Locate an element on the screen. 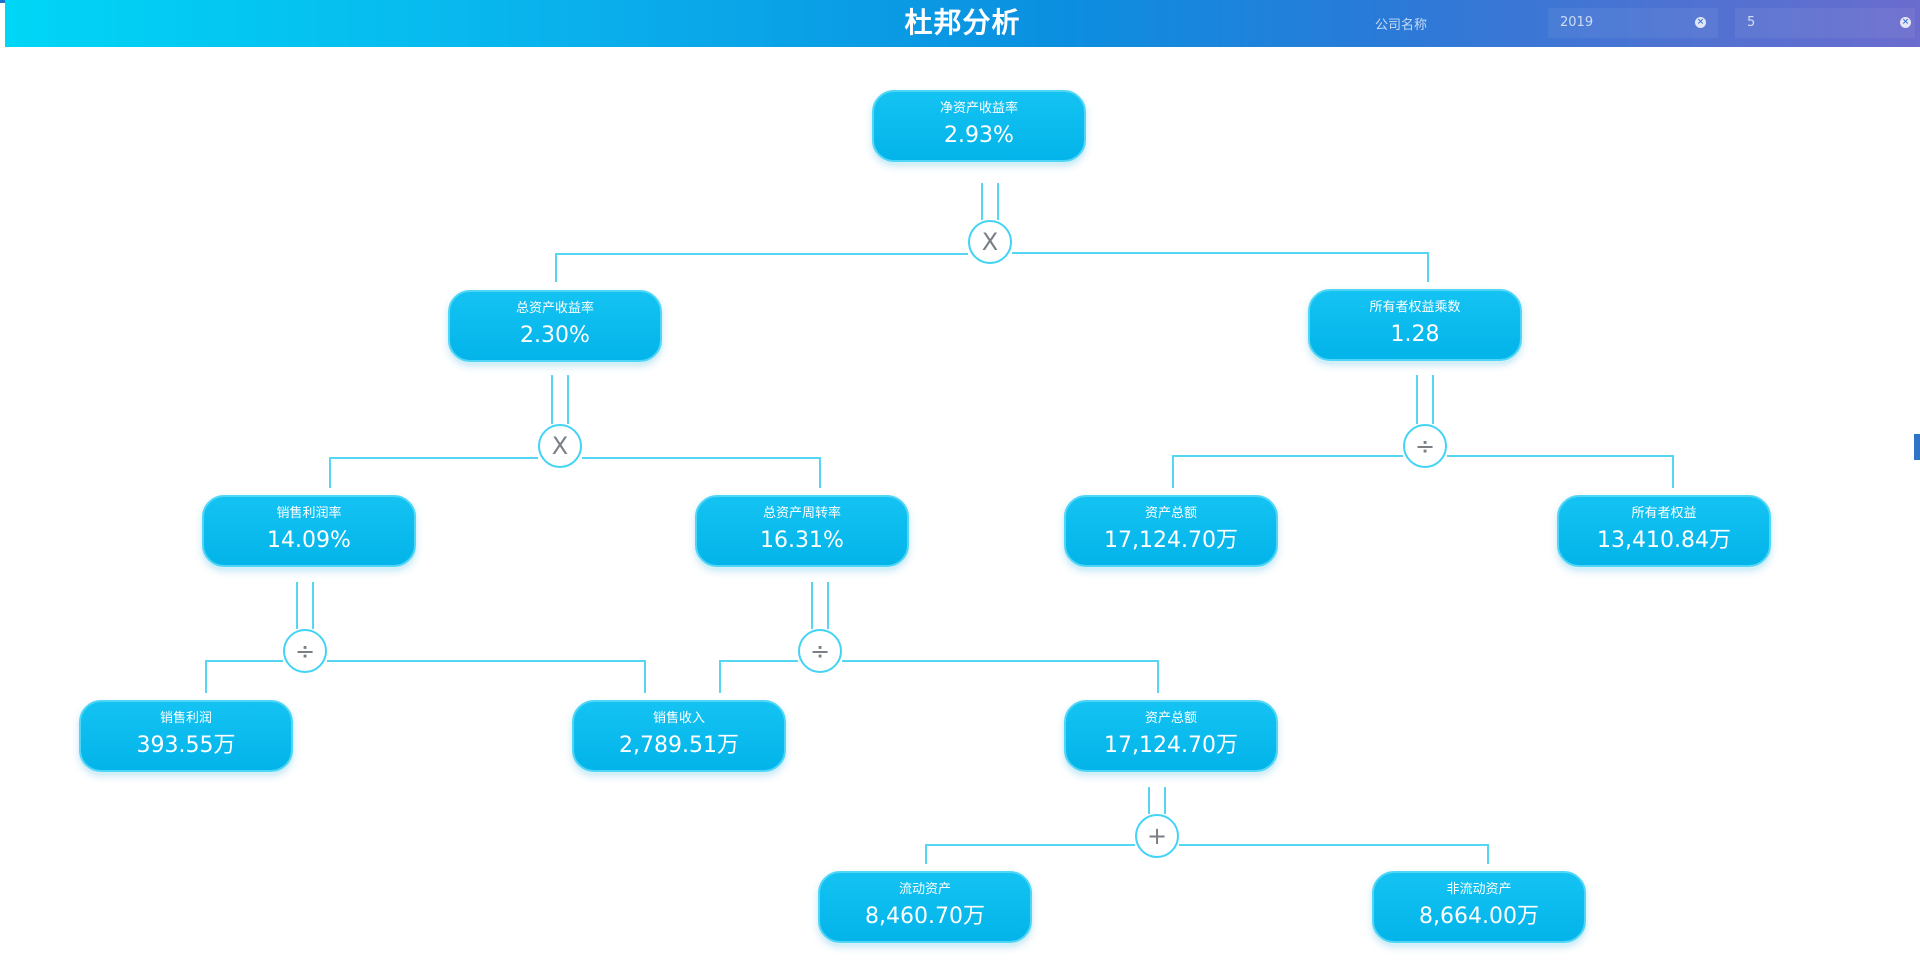 Image resolution: width=1920 pixels, height=968 pixels. node-sales-revenue: 销售收入 2,789.51万 is located at coordinates (679, 736).